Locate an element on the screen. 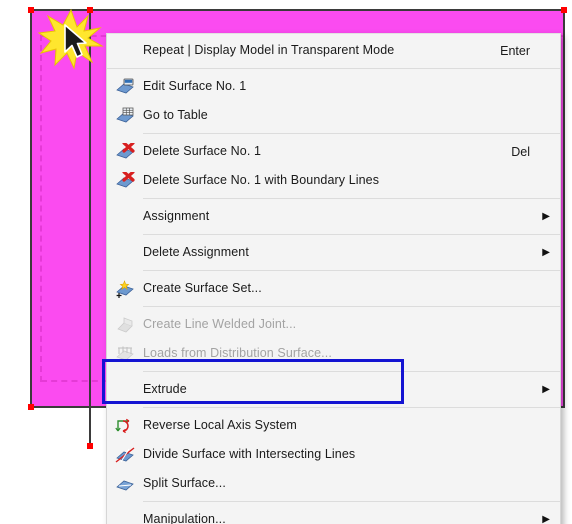 The image size is (572, 524). model-line-below-surface is located at coordinates (90, 426).